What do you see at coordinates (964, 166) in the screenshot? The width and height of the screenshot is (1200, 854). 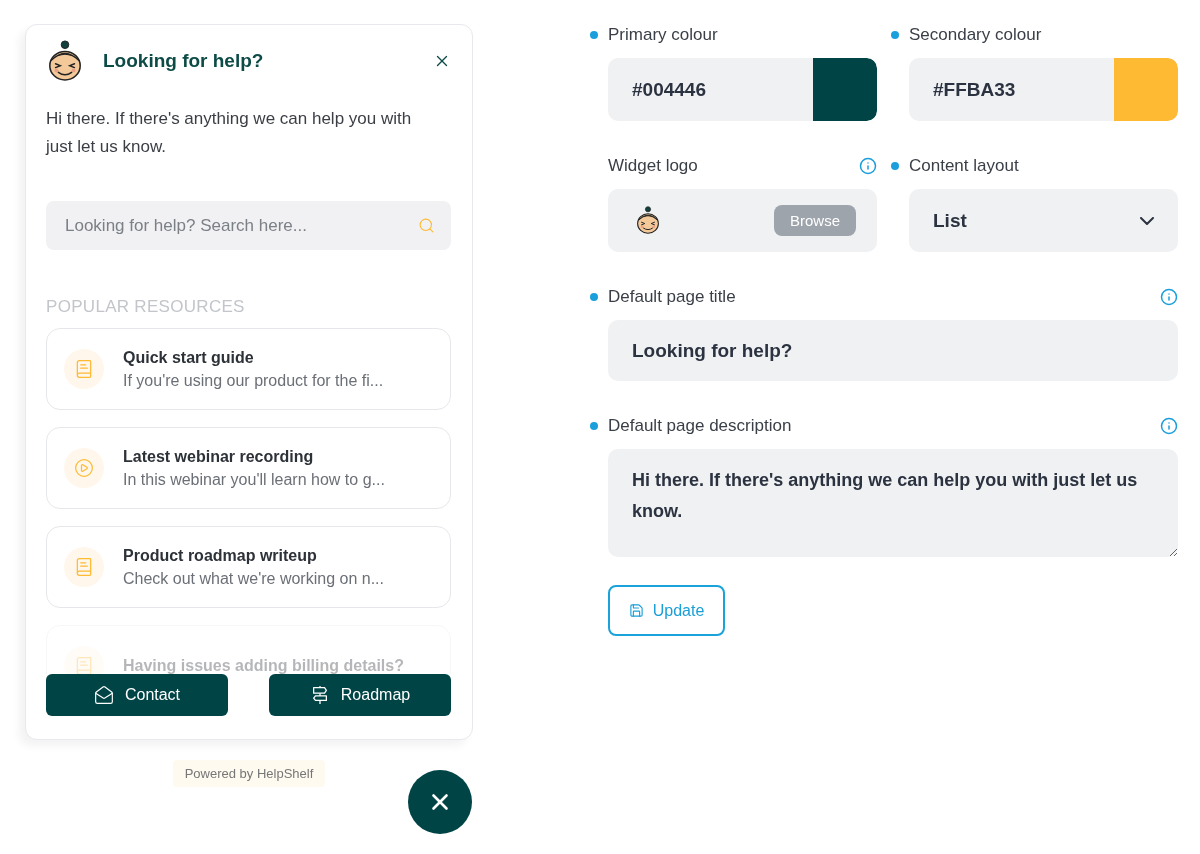 I see `field-label: Content layout` at bounding box center [964, 166].